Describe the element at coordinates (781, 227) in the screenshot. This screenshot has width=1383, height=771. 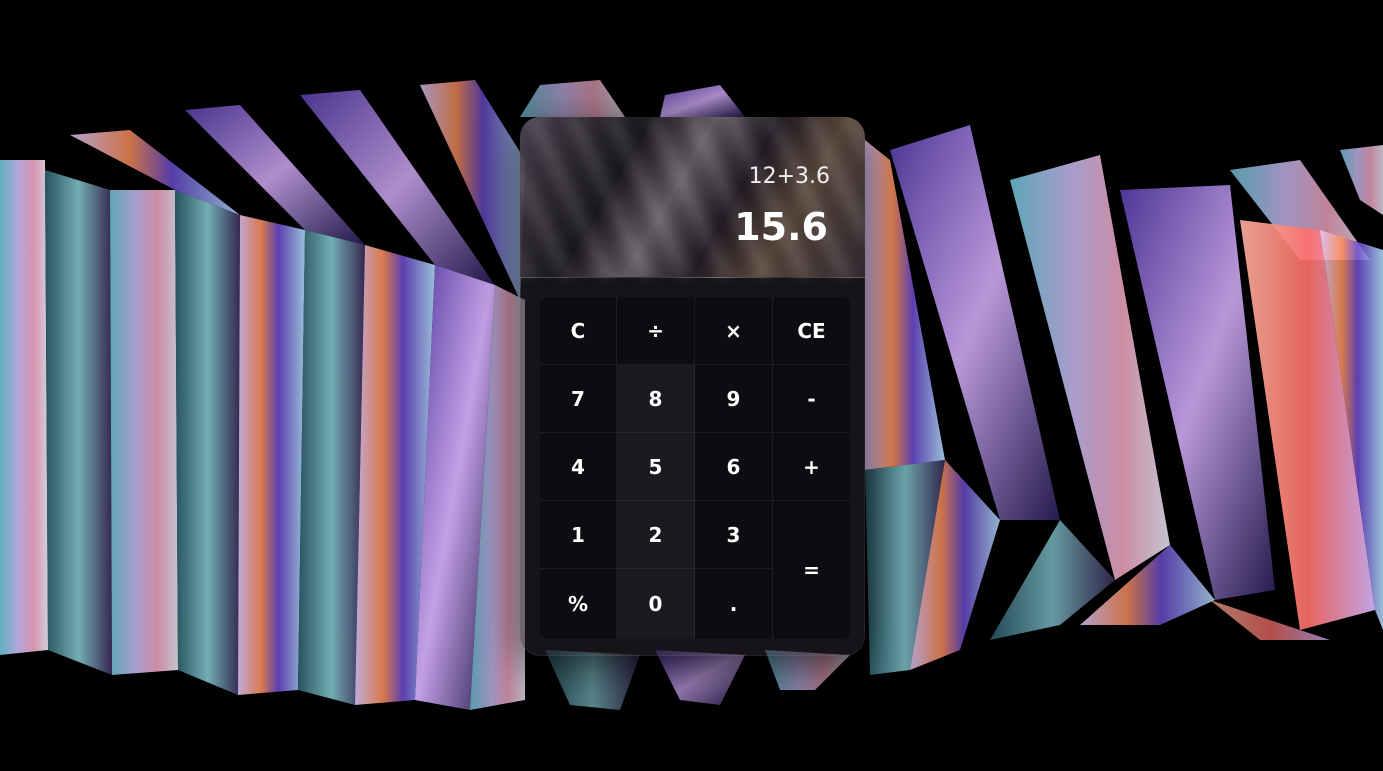
I see `result-text: 15.6` at that location.